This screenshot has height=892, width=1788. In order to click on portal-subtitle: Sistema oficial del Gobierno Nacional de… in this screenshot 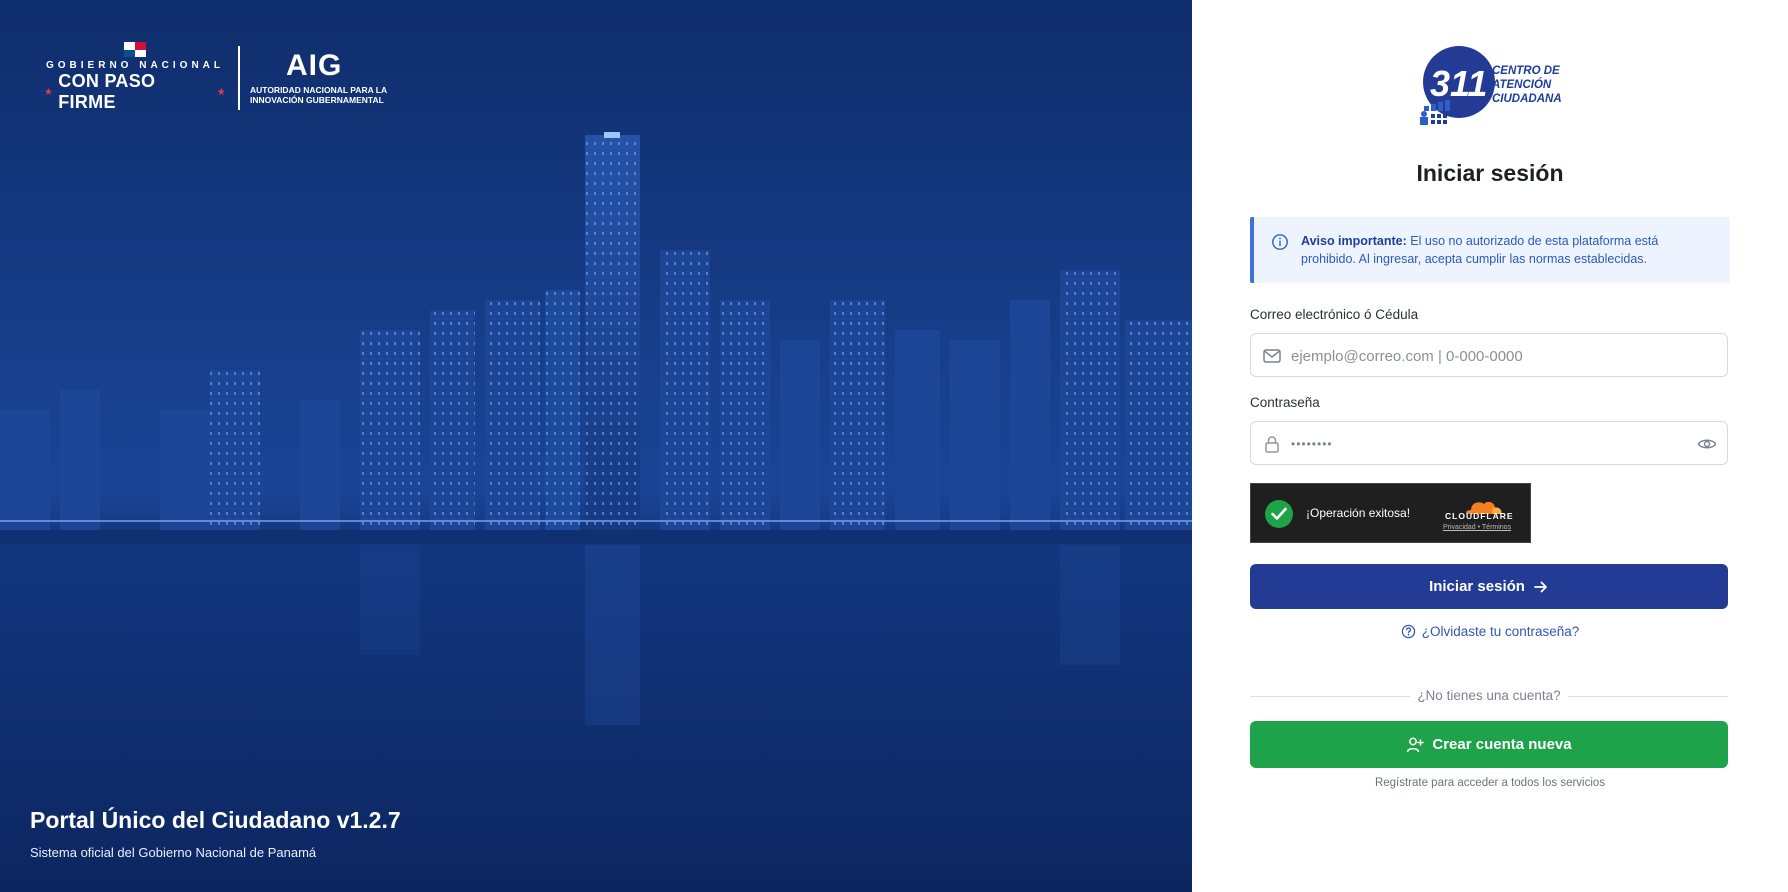, I will do `click(173, 852)`.